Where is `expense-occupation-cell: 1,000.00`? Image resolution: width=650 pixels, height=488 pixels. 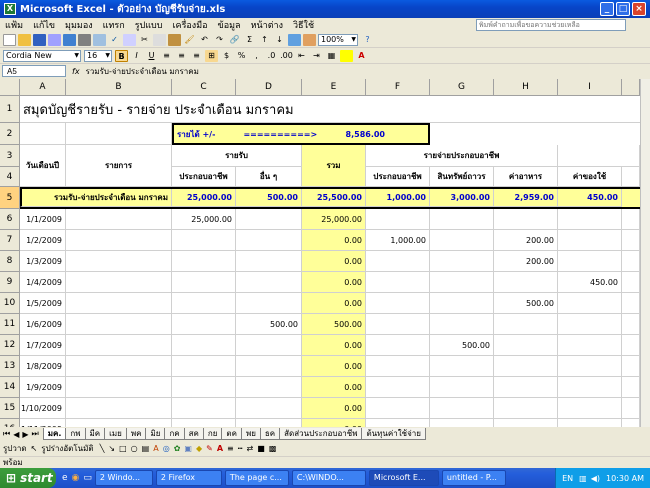 expense-occupation-cell: 1,000.00 is located at coordinates (398, 240).